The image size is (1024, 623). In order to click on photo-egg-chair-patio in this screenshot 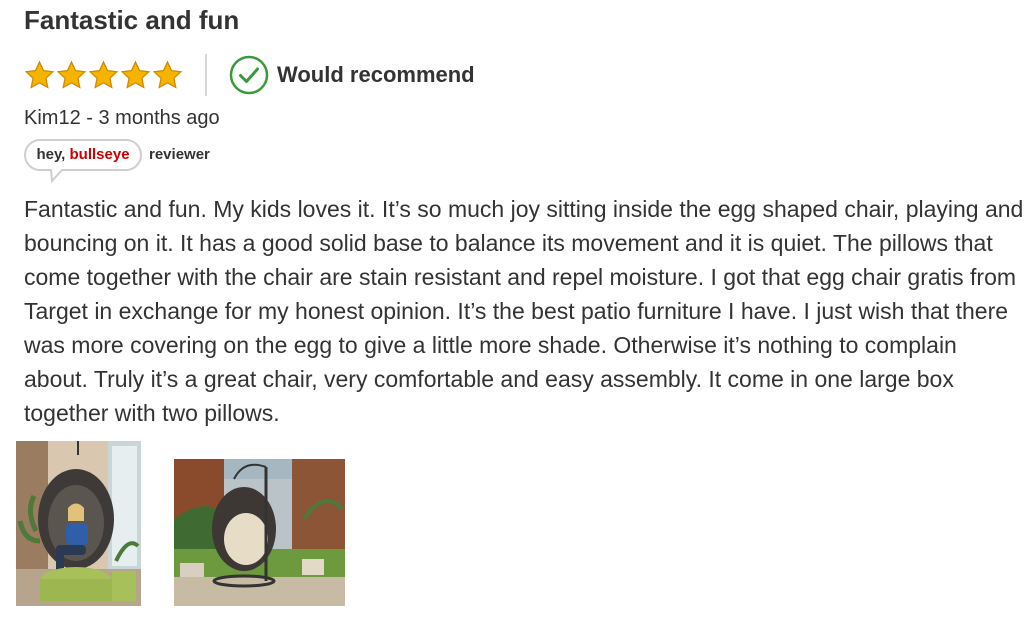, I will do `click(259, 532)`.